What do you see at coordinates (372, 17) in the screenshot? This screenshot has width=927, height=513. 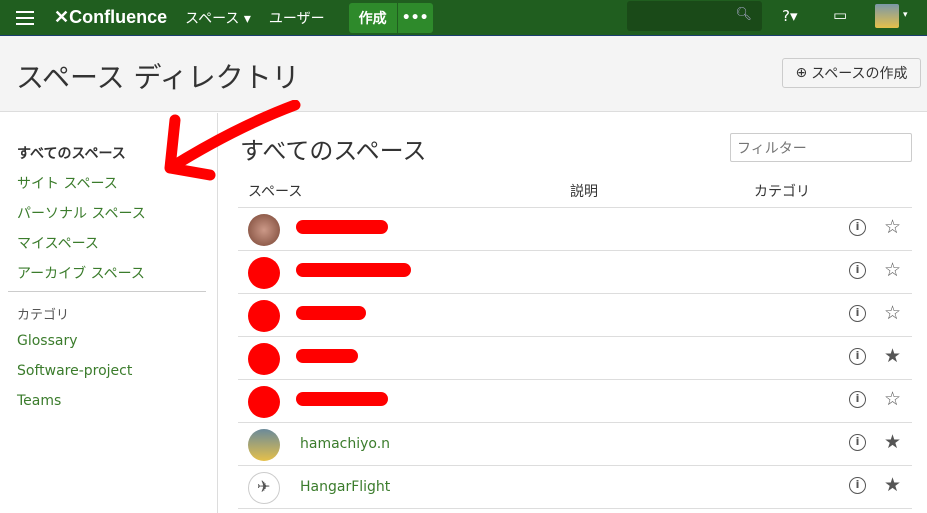 I see `create-button: 作成` at bounding box center [372, 17].